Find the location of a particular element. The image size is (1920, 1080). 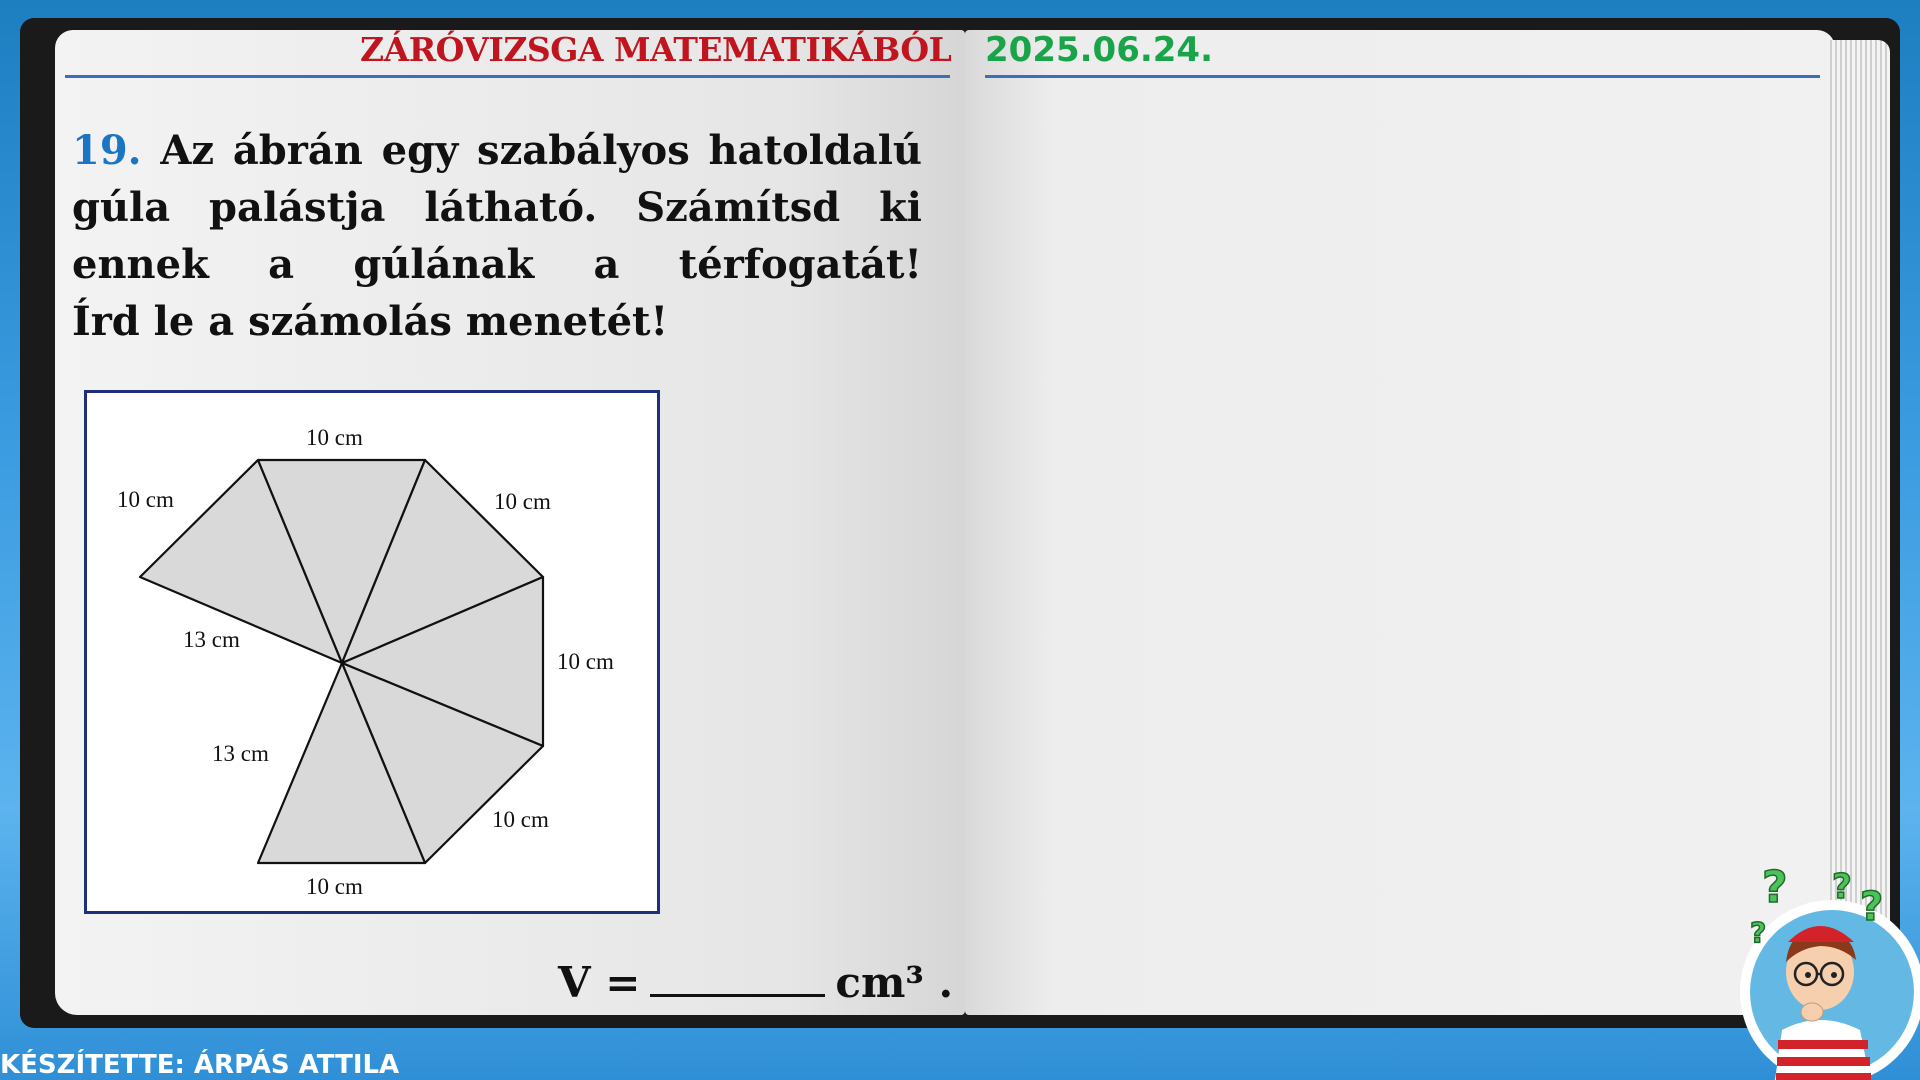

author-credit: KÉSZÍTETTE: ÁRPÁS ATTILA is located at coordinates (200, 1065).